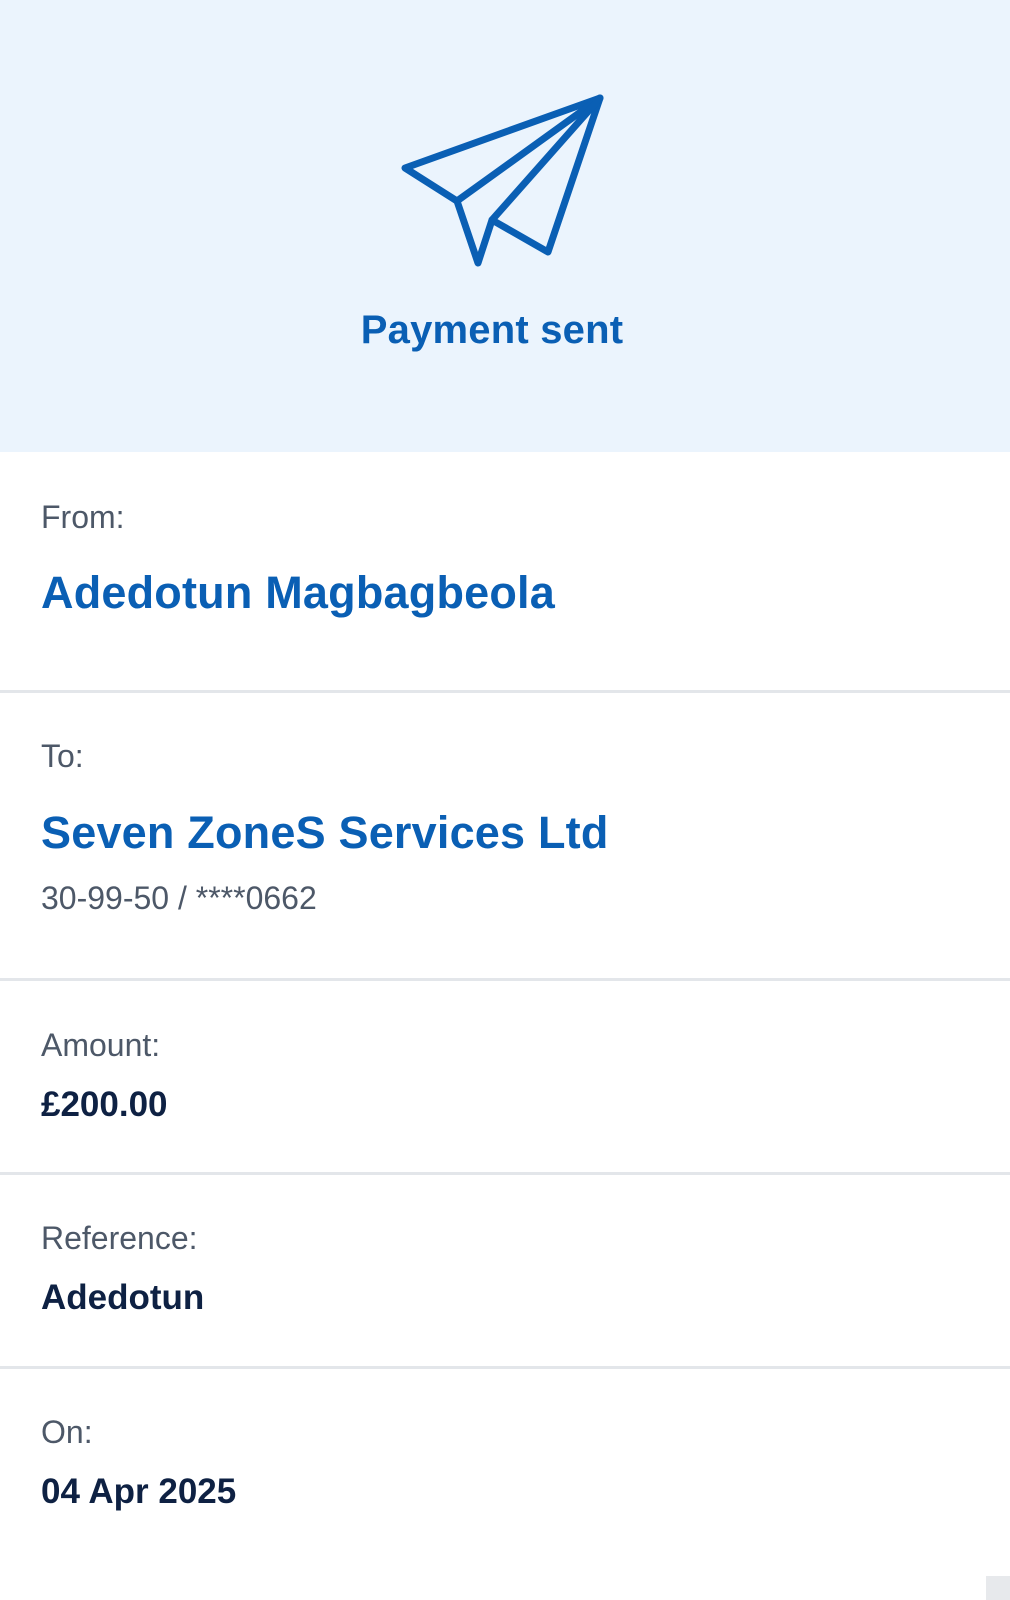 This screenshot has height=1600, width=1010. Describe the element at coordinates (83, 517) in the screenshot. I see `from-label: From:` at that location.